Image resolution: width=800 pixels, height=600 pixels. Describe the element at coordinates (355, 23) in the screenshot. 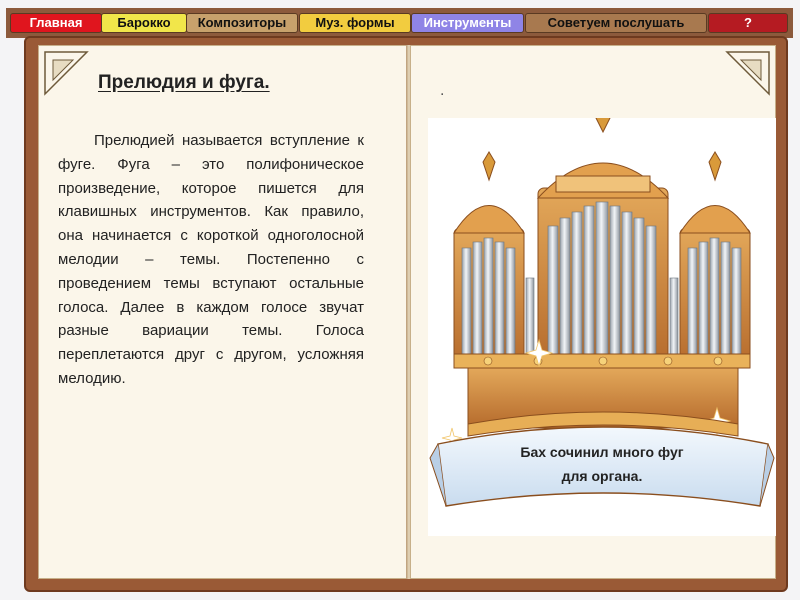

I see `nav-button-music-forms: Муз. формы` at that location.